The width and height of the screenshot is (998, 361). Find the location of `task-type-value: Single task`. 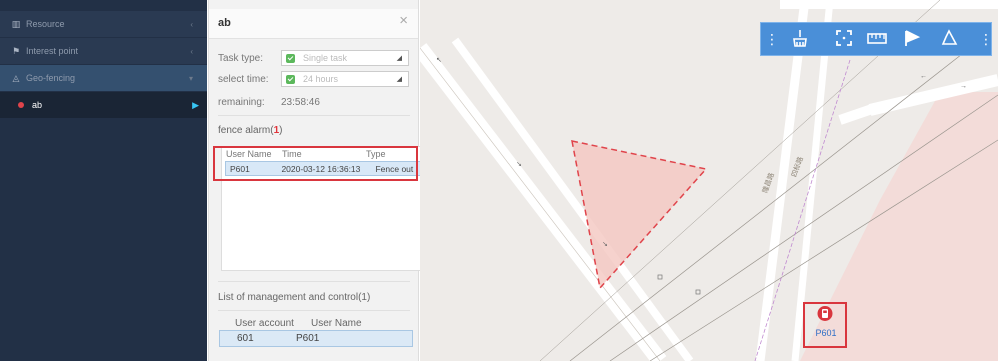

task-type-value: Single task is located at coordinates (325, 58).